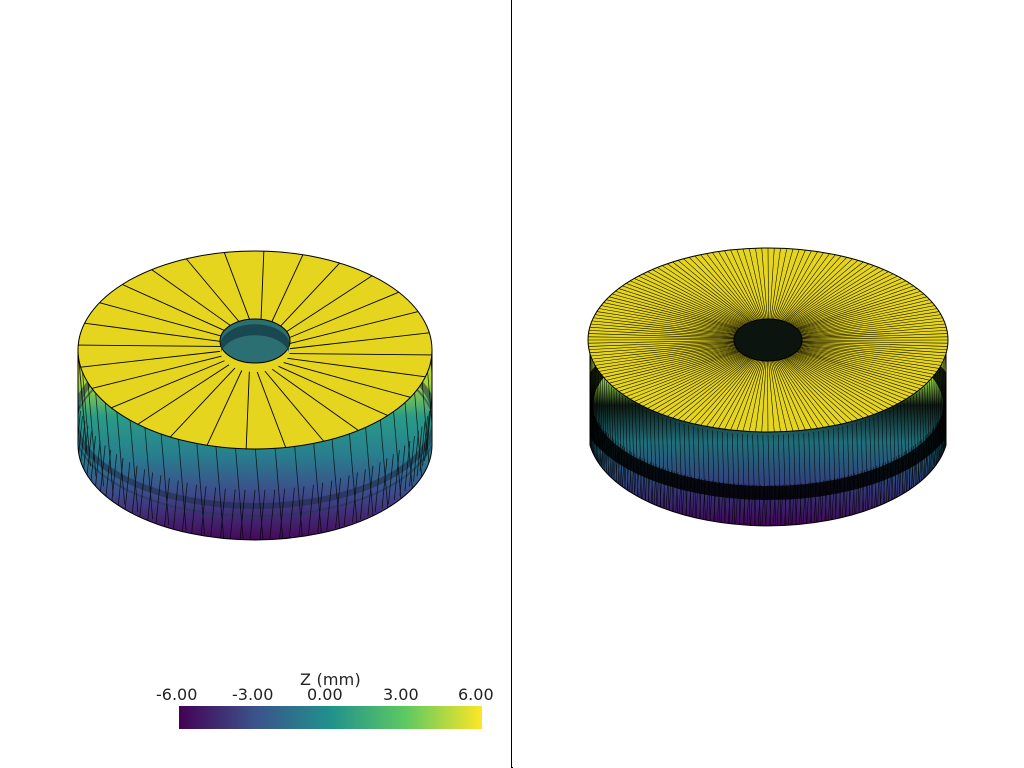 The width and height of the screenshot is (1024, 768). I want to click on colorbar-tick: 6.00, so click(476, 694).